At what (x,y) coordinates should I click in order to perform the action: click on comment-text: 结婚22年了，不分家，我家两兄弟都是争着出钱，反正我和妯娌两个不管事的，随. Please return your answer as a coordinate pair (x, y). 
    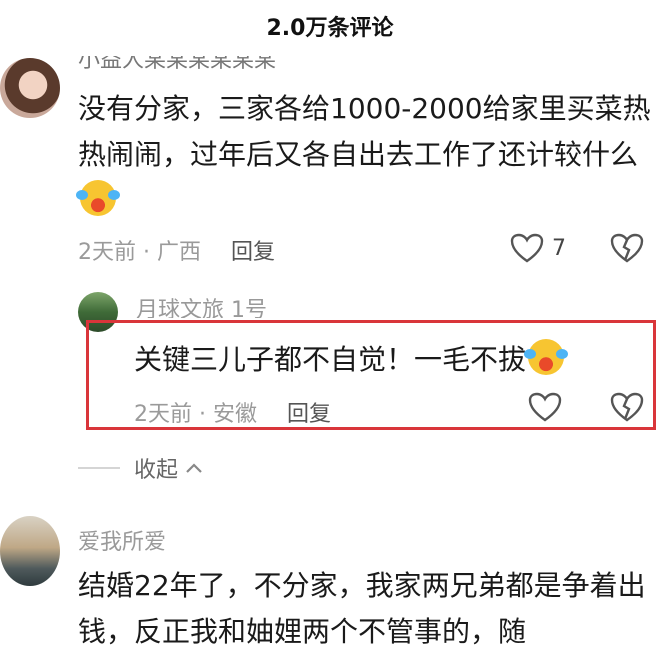
    Looking at the image, I should click on (362, 608).